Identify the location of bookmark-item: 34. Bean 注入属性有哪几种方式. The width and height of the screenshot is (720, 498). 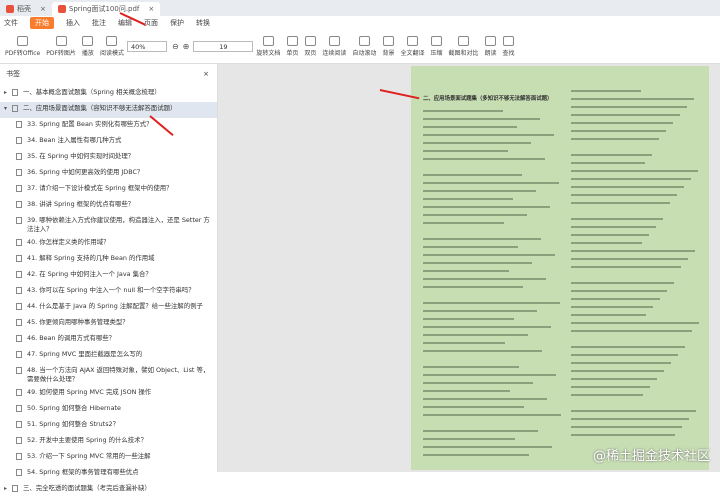
(108, 142).